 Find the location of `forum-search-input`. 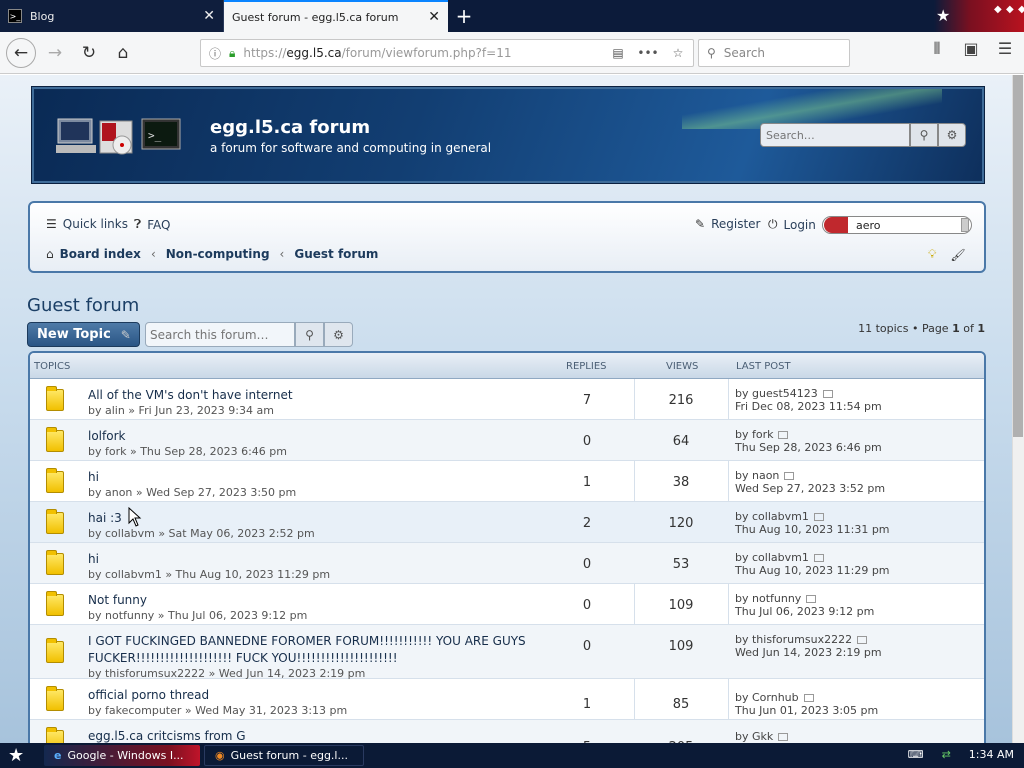

forum-search-input is located at coordinates (220, 334).